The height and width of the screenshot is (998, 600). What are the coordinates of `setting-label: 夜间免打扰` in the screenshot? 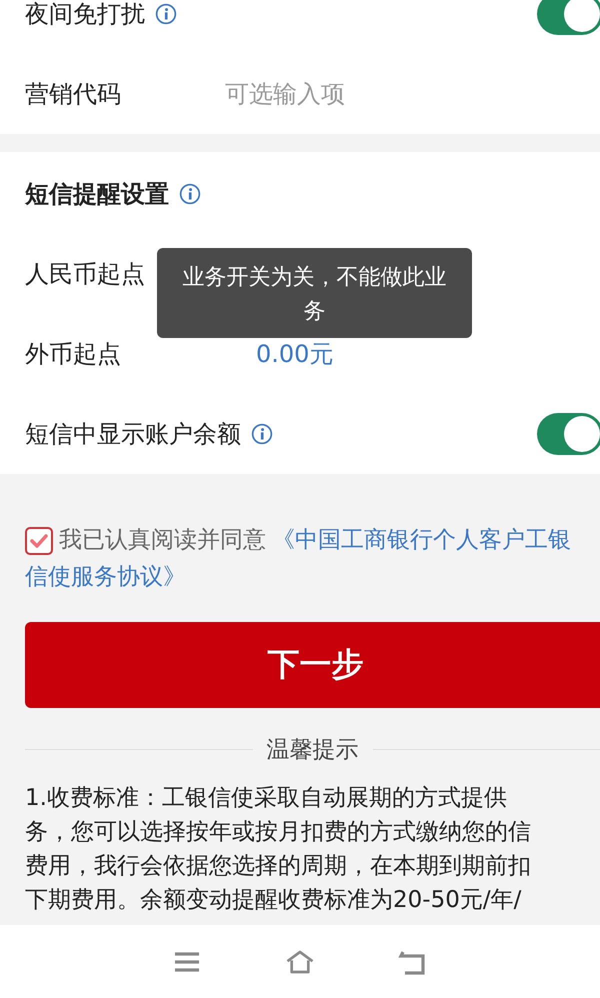 It's located at (85, 15).